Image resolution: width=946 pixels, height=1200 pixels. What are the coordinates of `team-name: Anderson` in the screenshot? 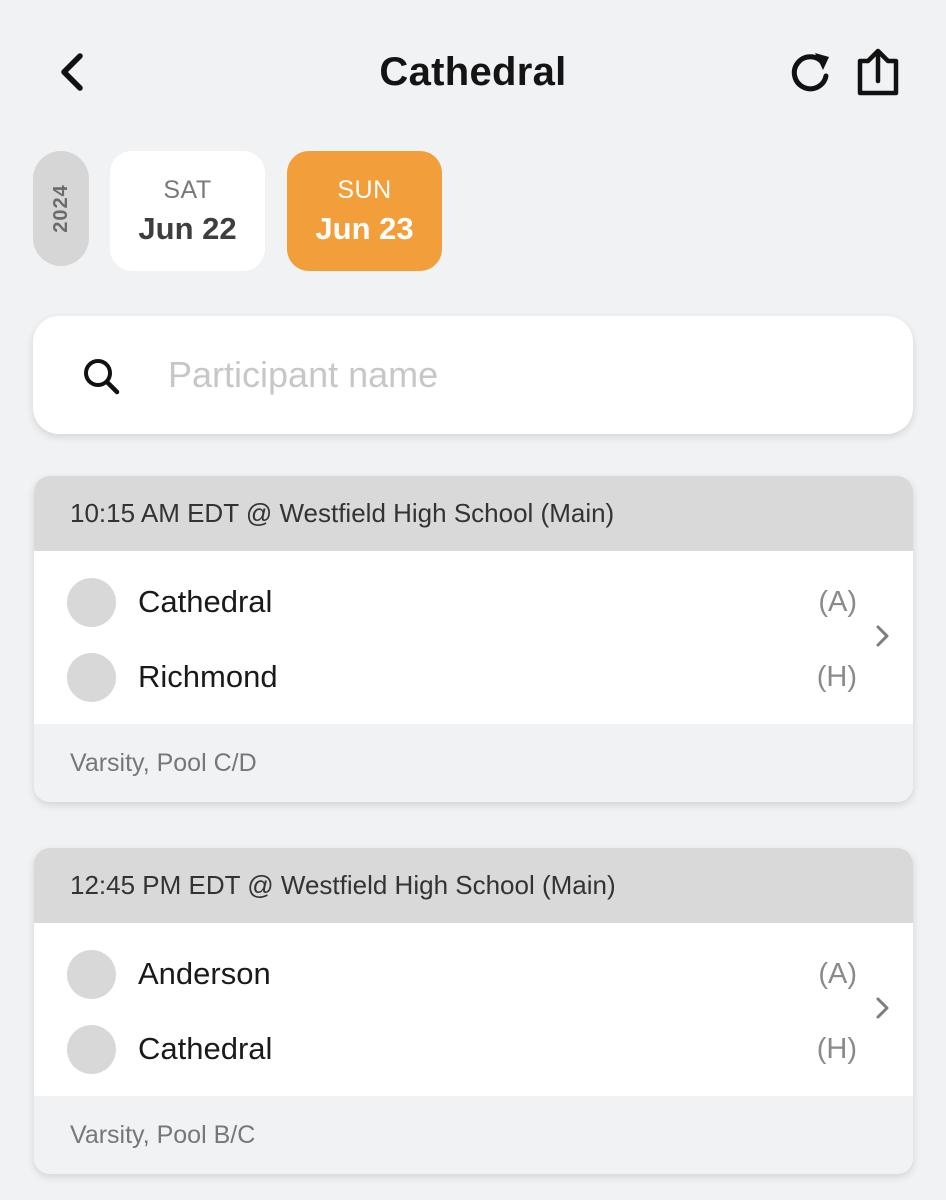 It's located at (204, 973).